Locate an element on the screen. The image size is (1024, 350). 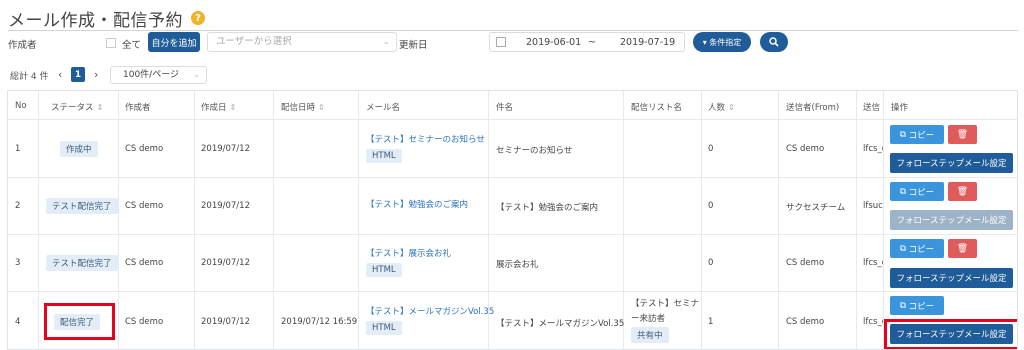
row2-to: lfsuc is located at coordinates (873, 206).